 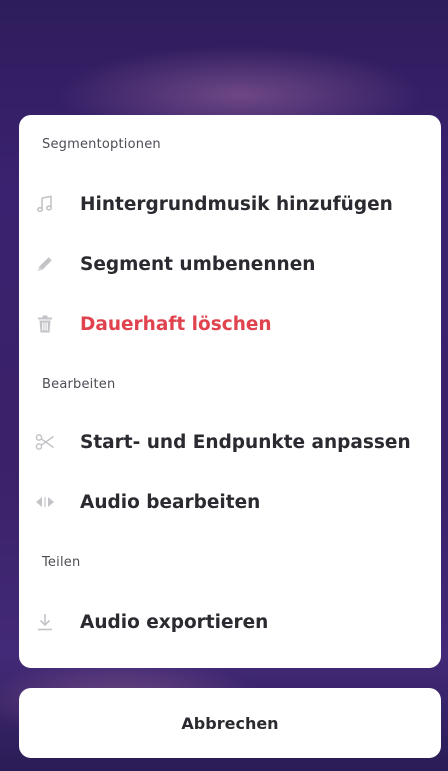 I want to click on cancel-button: Abbrechen, so click(x=230, y=723).